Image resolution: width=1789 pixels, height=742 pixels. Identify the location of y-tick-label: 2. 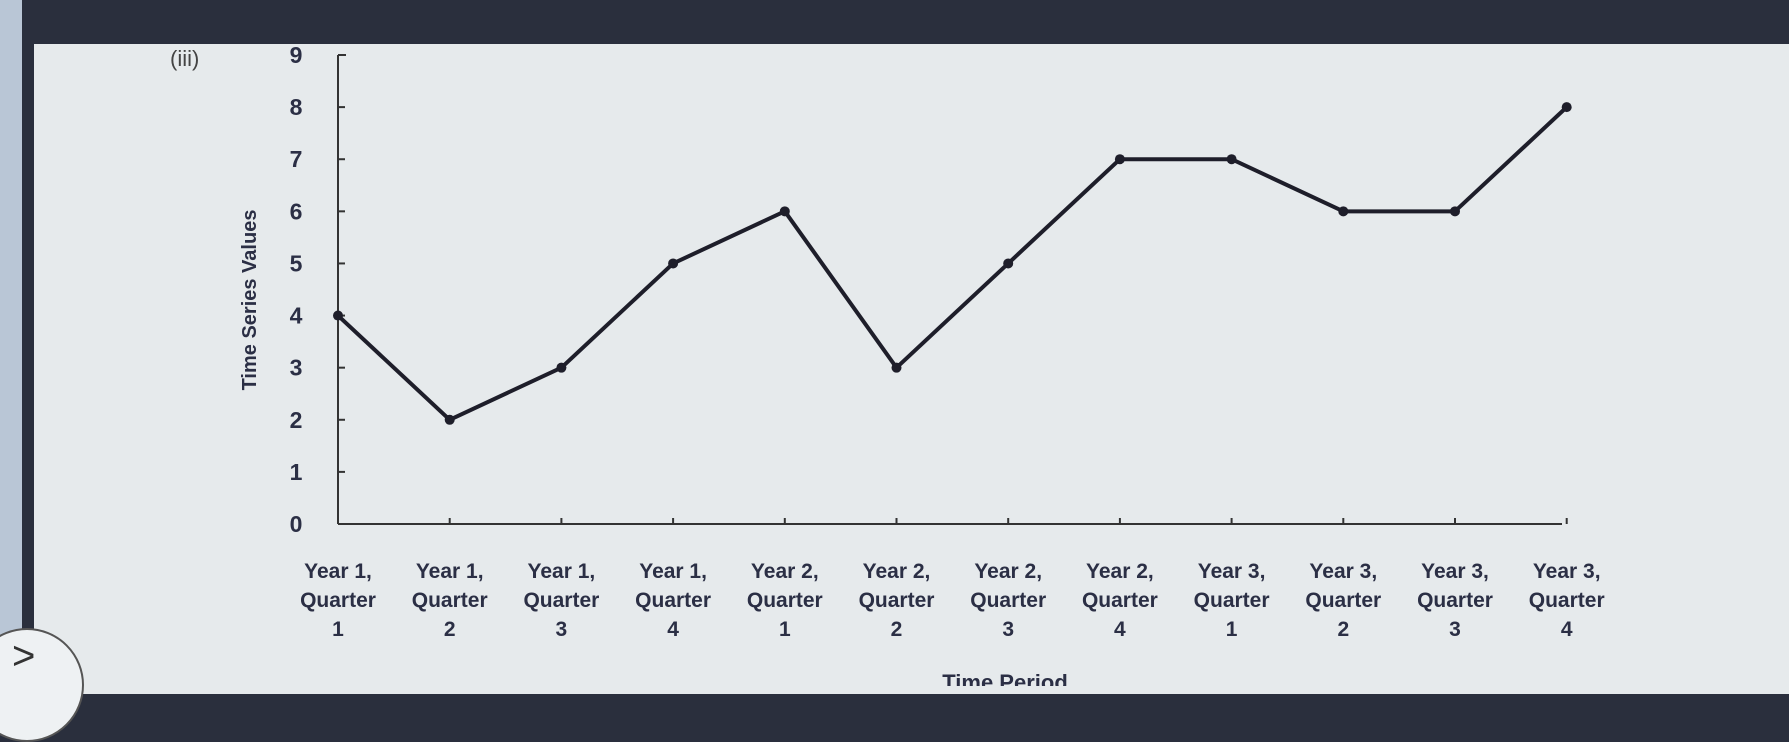
(296, 420).